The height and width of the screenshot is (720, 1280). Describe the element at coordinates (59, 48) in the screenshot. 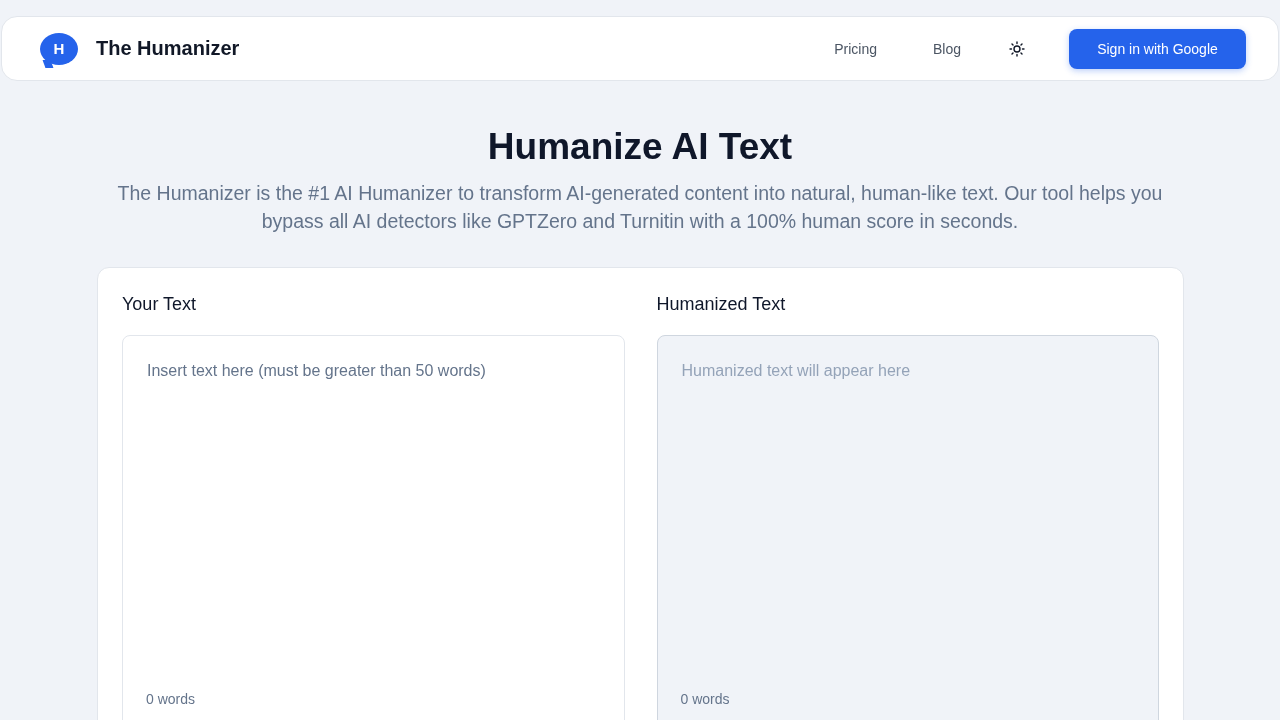

I see `logo-icon: H` at that location.